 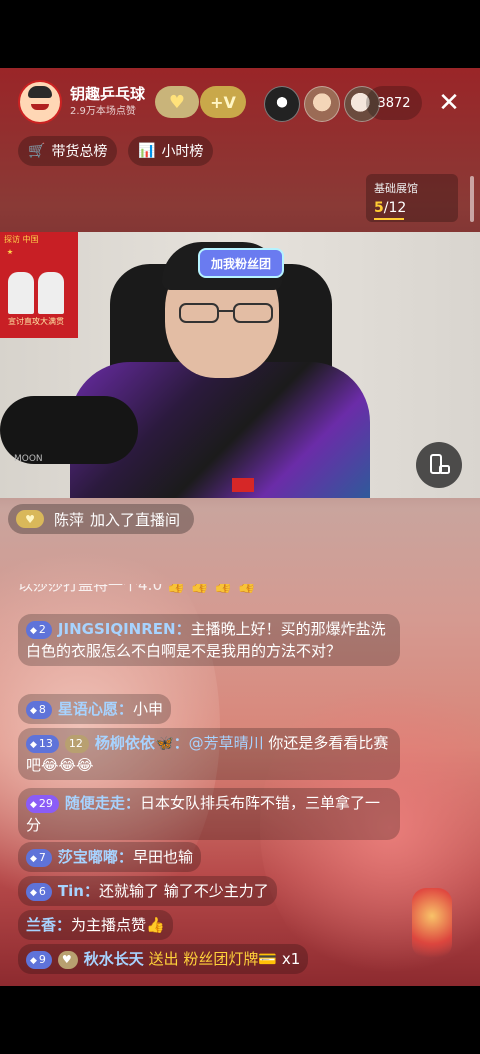 What do you see at coordinates (389, 219) in the screenshot?
I see `gallery-progress-bar` at bounding box center [389, 219].